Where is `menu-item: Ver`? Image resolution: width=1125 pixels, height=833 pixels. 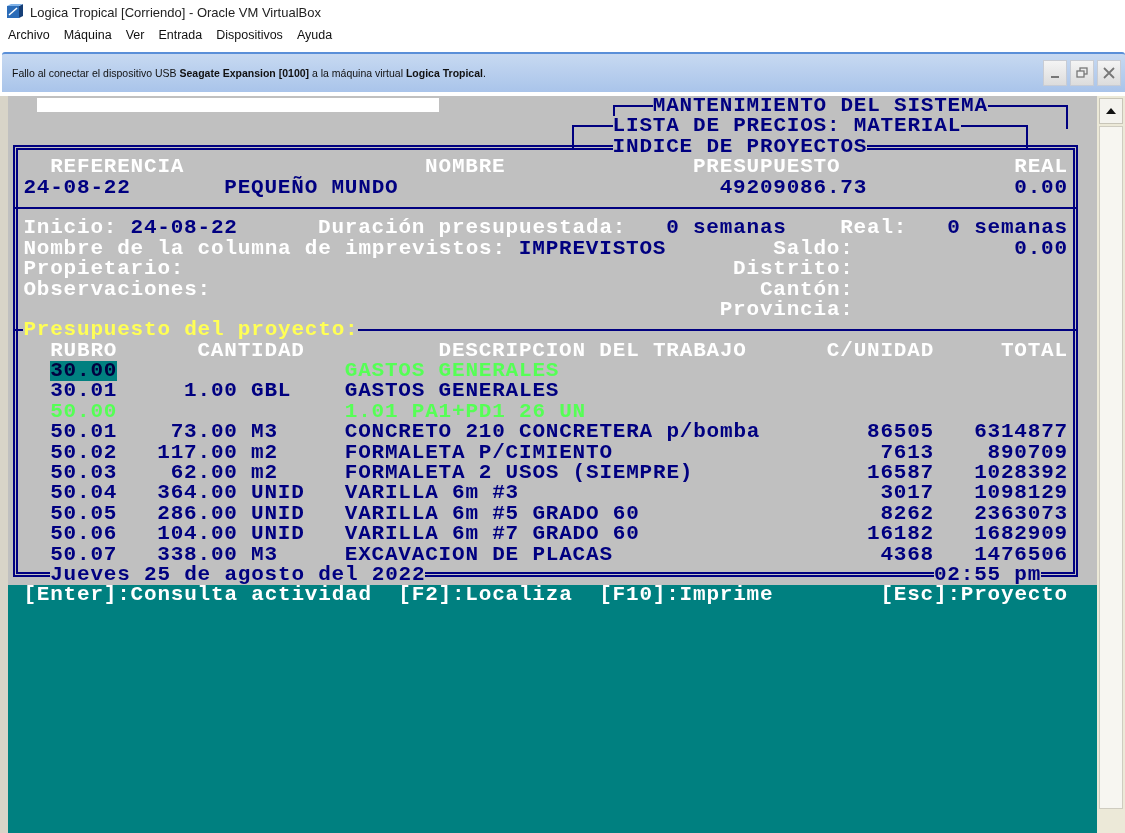 menu-item: Ver is located at coordinates (135, 35).